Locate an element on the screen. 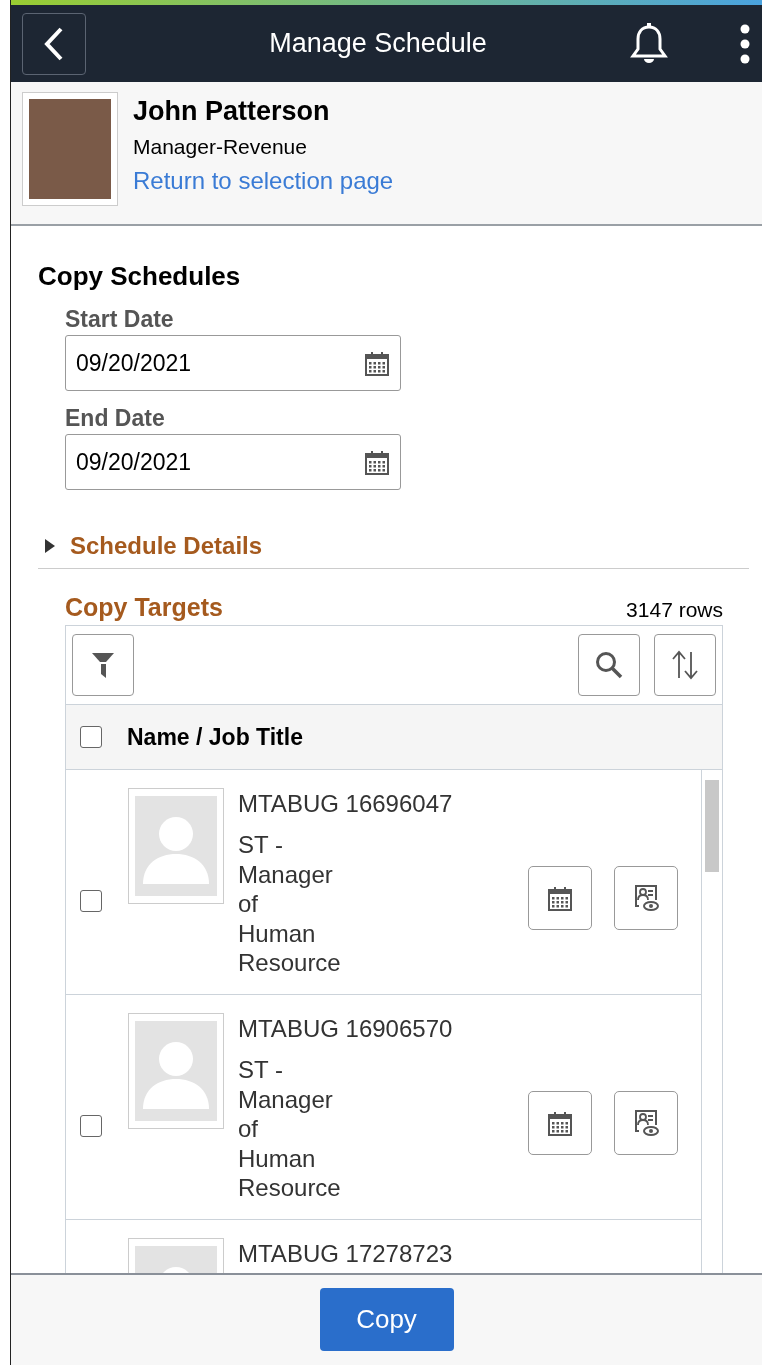 This screenshot has height=1365, width=762. page-title: Manage Schedule is located at coordinates (378, 43).